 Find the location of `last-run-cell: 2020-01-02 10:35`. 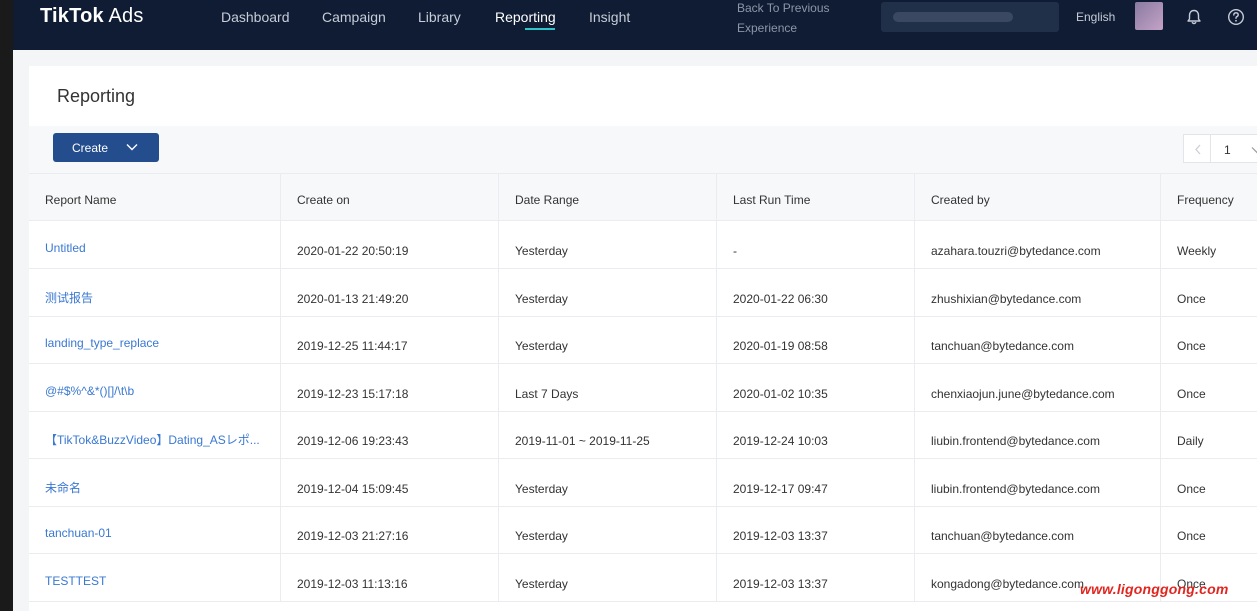

last-run-cell: 2020-01-02 10:35 is located at coordinates (816, 387).